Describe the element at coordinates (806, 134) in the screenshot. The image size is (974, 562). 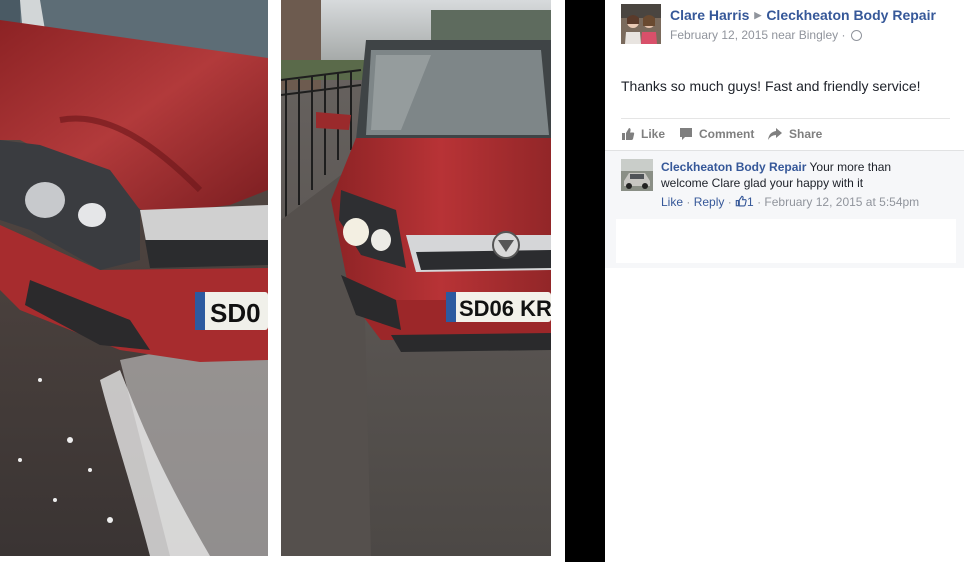
I see `share-label: Share` at that location.